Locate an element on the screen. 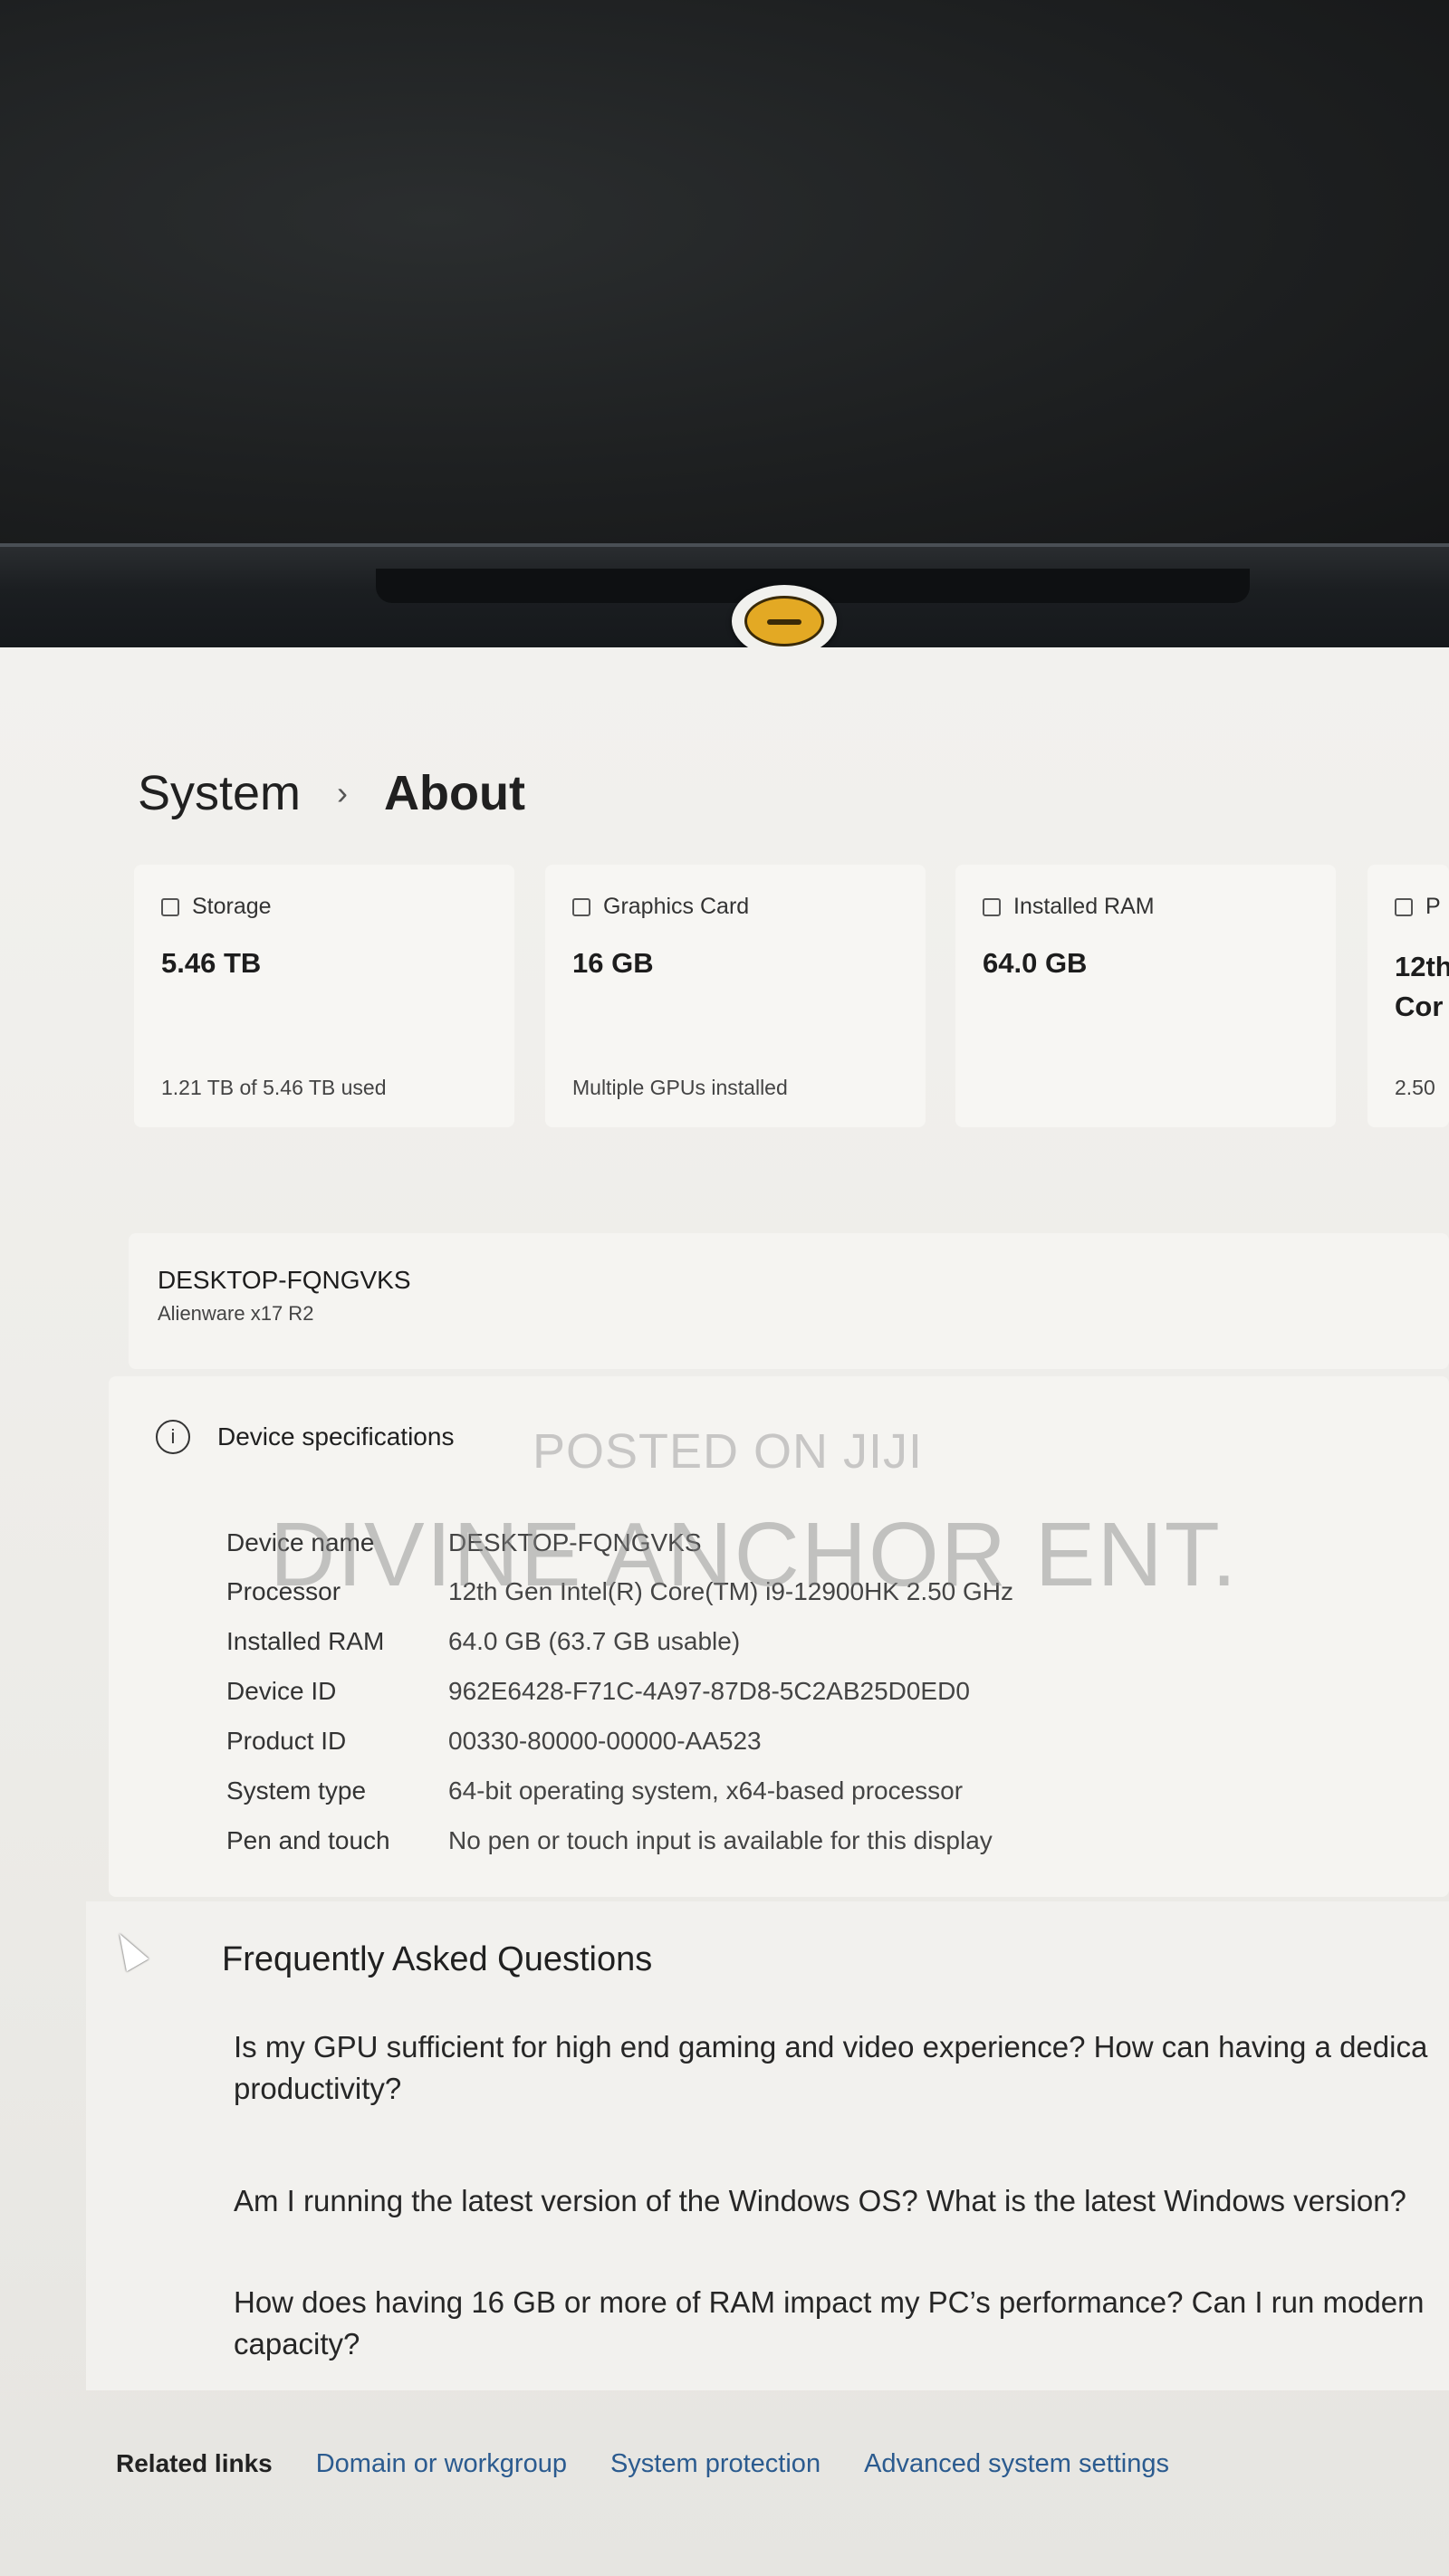  graphics-sub: Multiple GPUs installed is located at coordinates (680, 1087).